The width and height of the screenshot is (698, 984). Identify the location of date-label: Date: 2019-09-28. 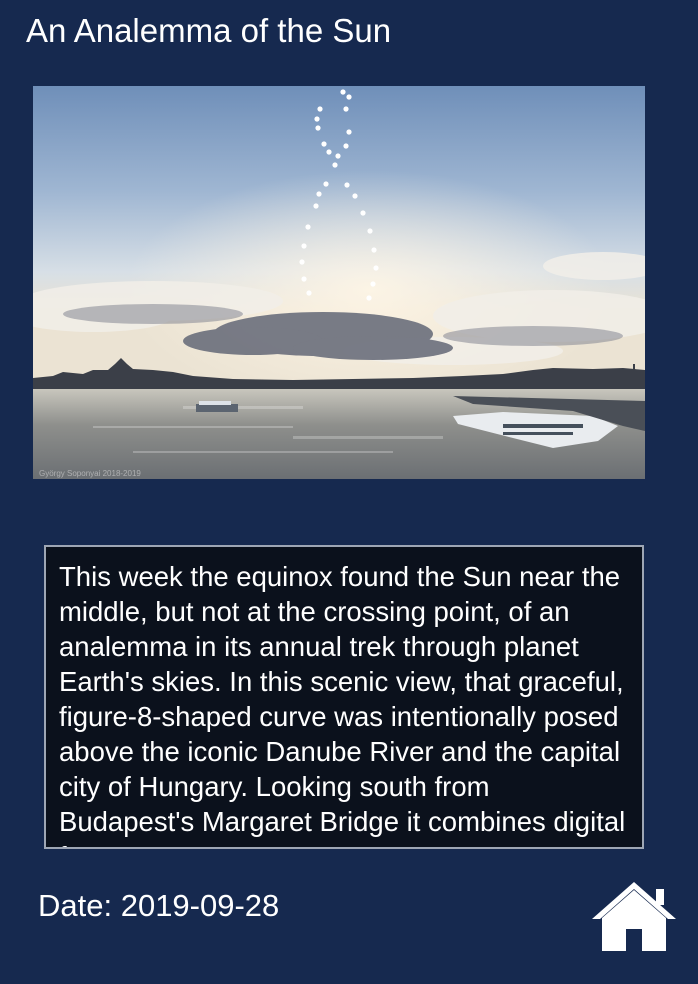
(159, 905).